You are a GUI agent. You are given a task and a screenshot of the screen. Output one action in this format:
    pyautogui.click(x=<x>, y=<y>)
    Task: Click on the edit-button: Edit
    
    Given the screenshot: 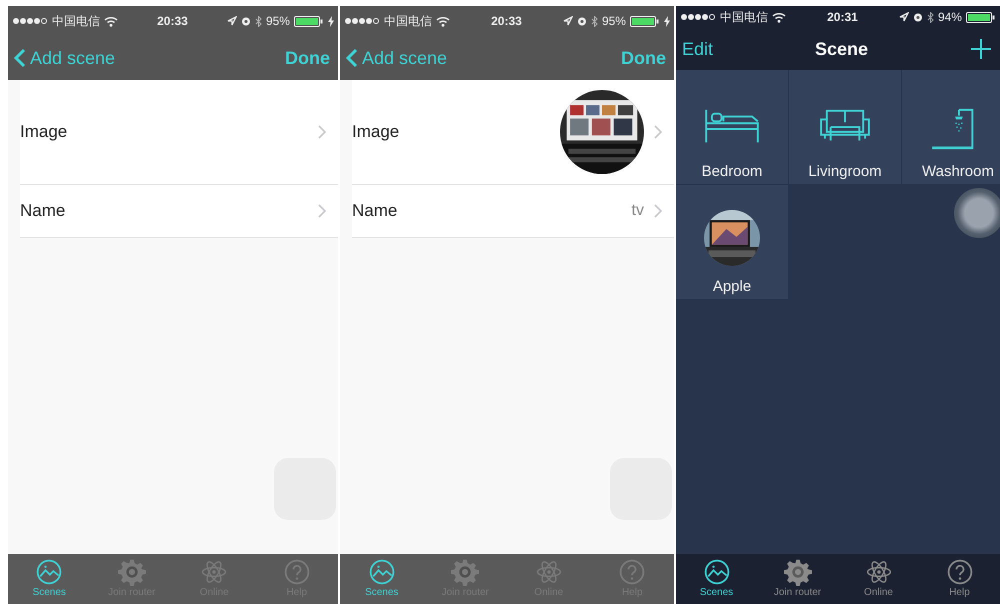 What is the action you would take?
    pyautogui.click(x=698, y=49)
    